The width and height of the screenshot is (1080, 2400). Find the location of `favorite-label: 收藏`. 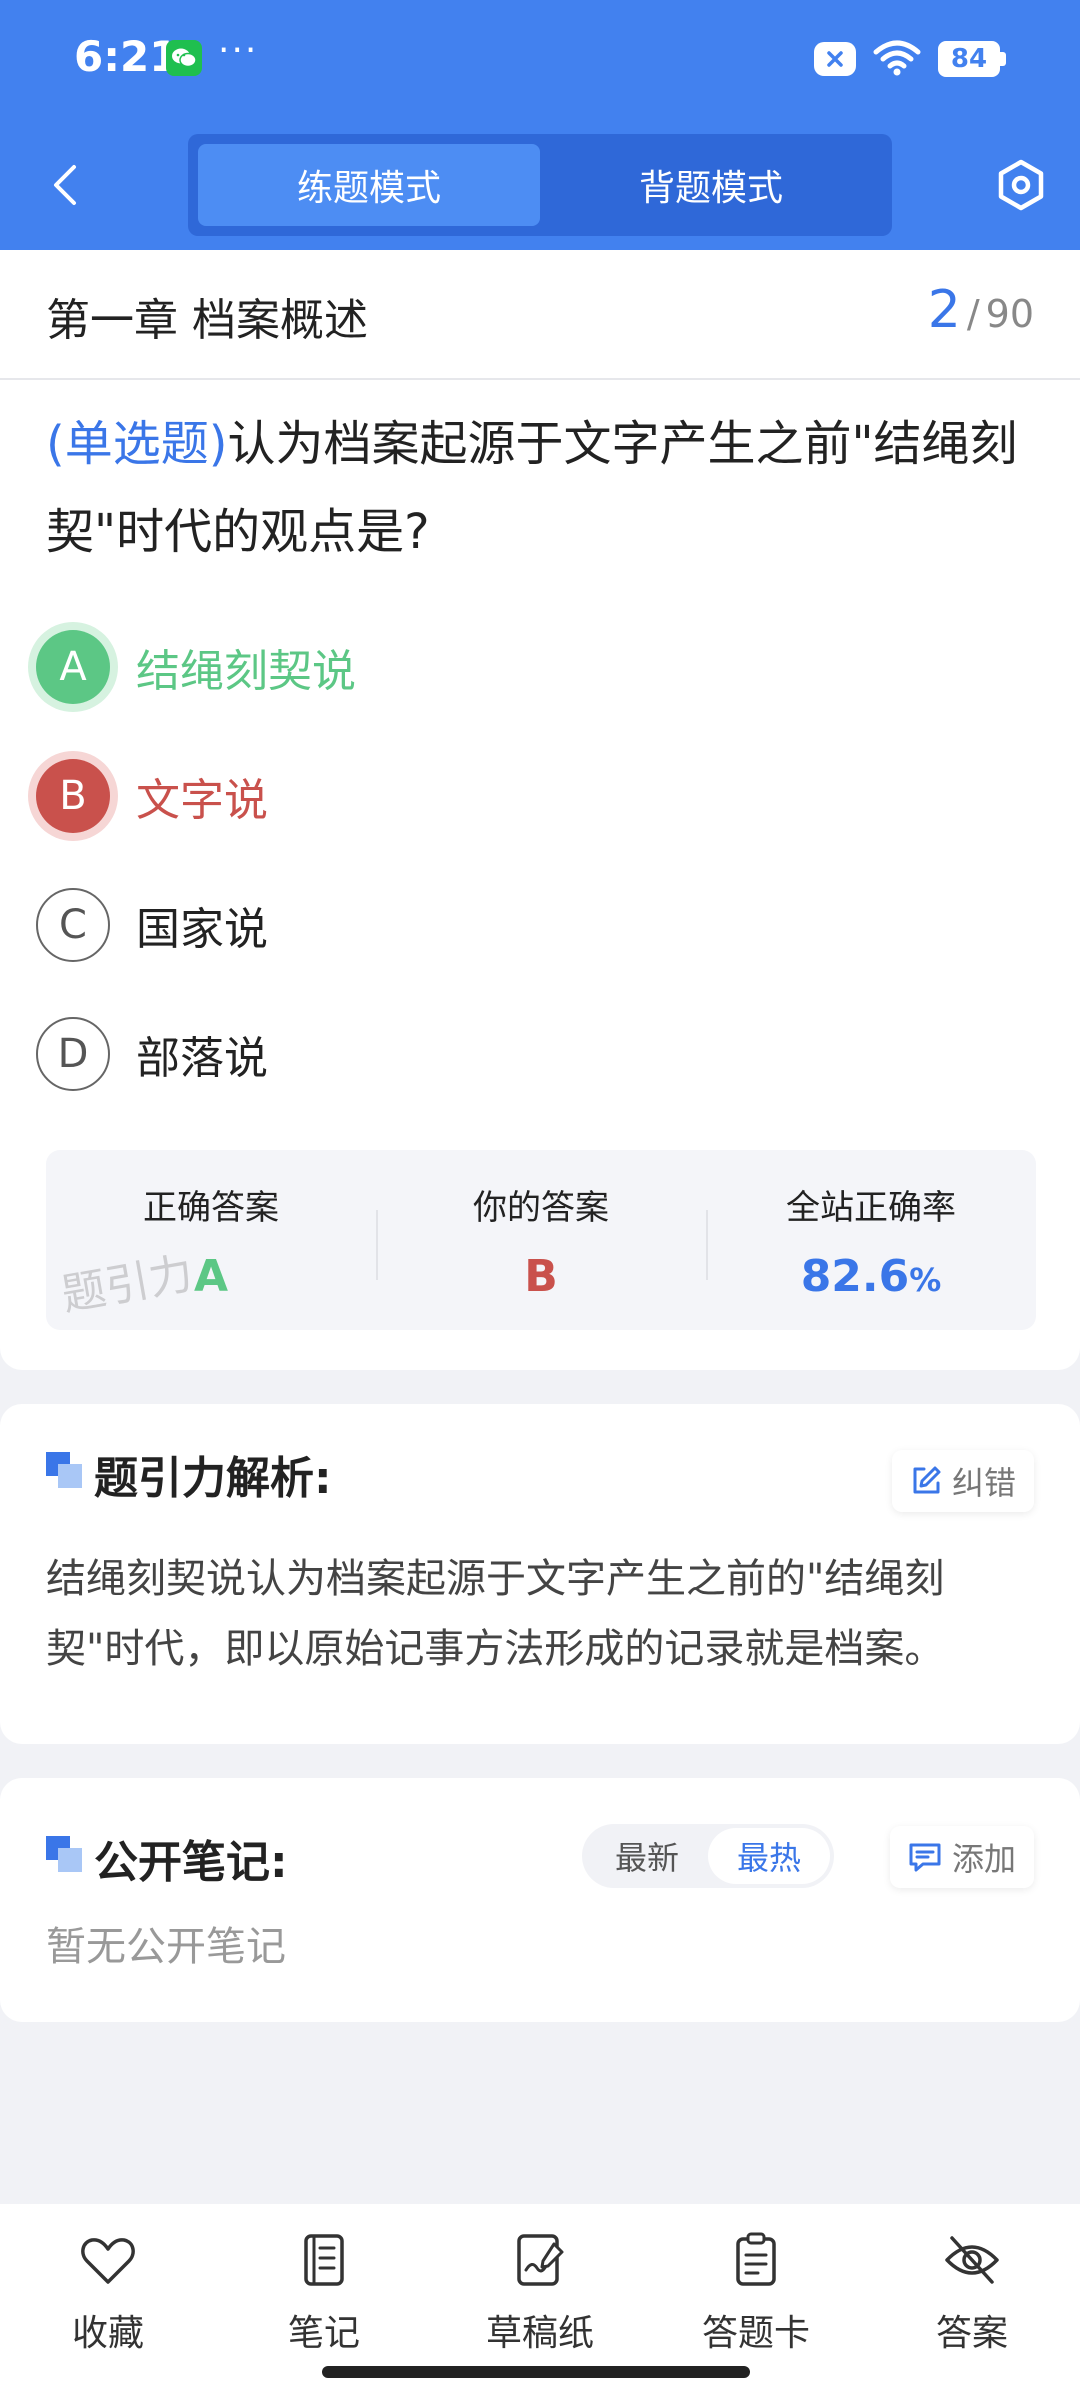

favorite-label: 收藏 is located at coordinates (107, 2333).